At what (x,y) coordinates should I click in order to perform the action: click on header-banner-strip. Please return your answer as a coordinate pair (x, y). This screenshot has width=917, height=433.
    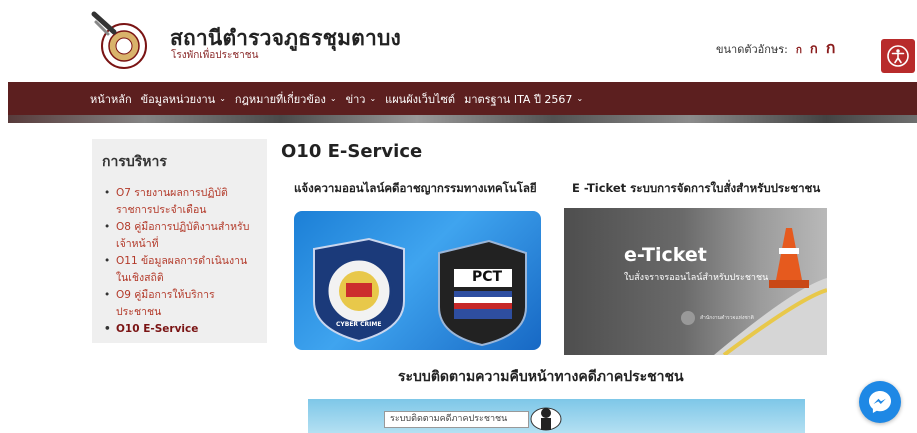
    Looking at the image, I should click on (462, 119).